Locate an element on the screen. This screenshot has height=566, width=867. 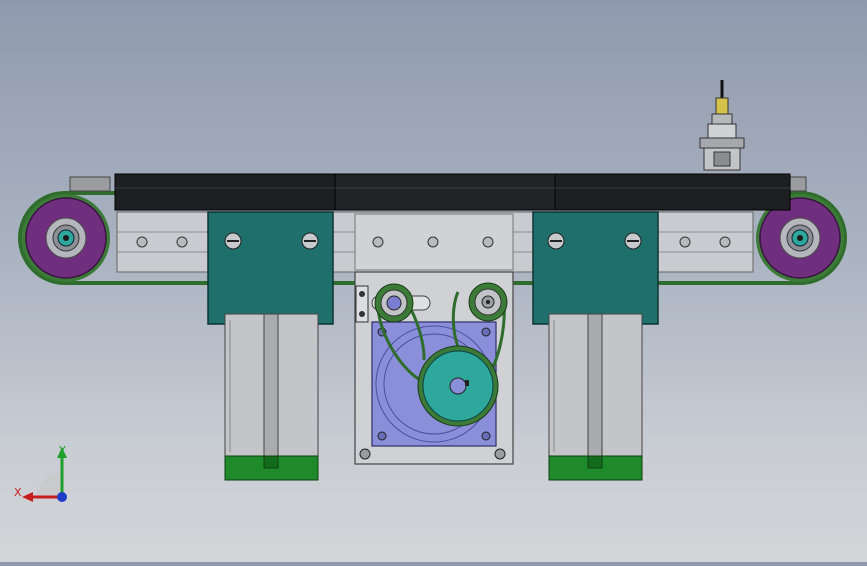
upper-pulley-right is located at coordinates (488, 302).